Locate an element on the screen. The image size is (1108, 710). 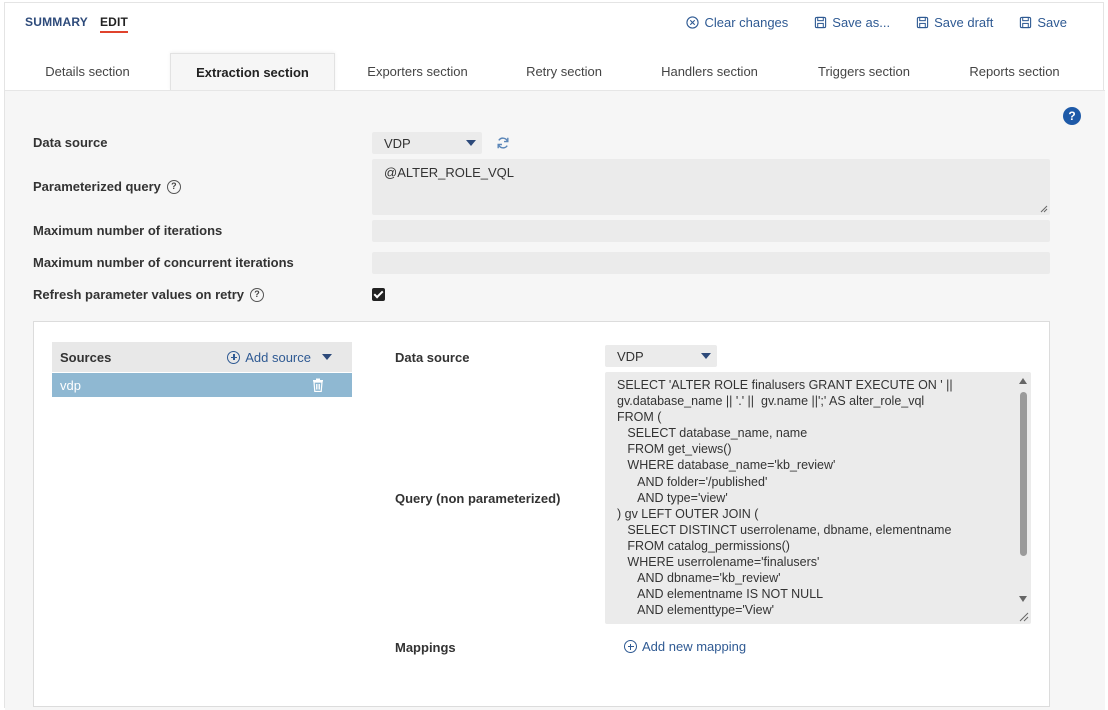
save-draft-icon is located at coordinates (922, 22).